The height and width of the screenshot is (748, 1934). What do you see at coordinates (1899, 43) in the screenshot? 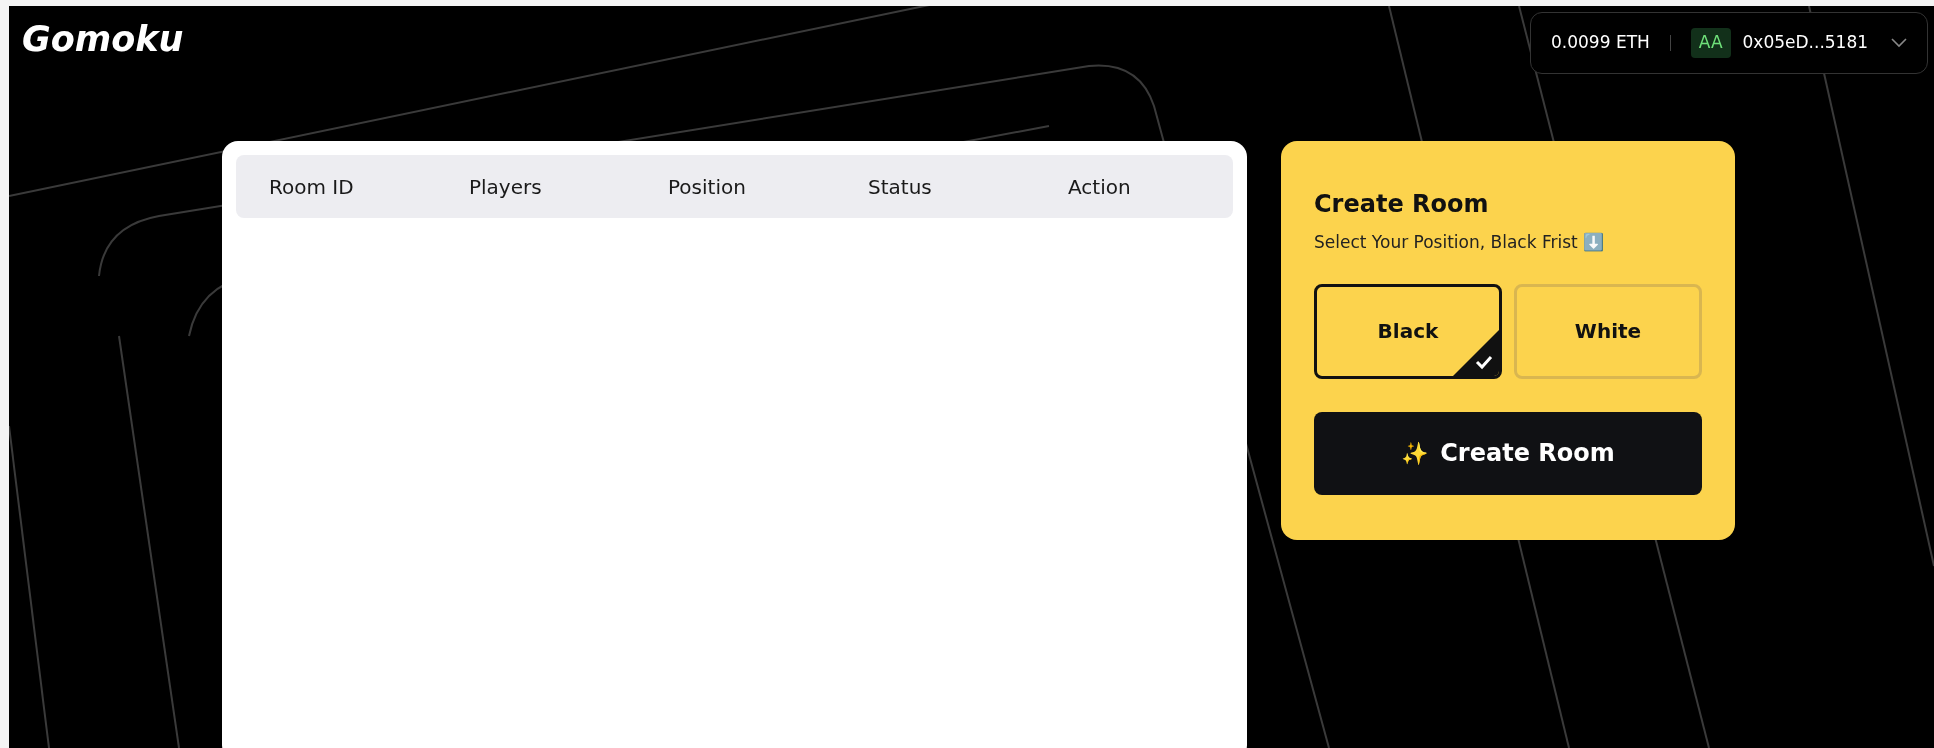
I see `chevron-down-icon` at bounding box center [1899, 43].